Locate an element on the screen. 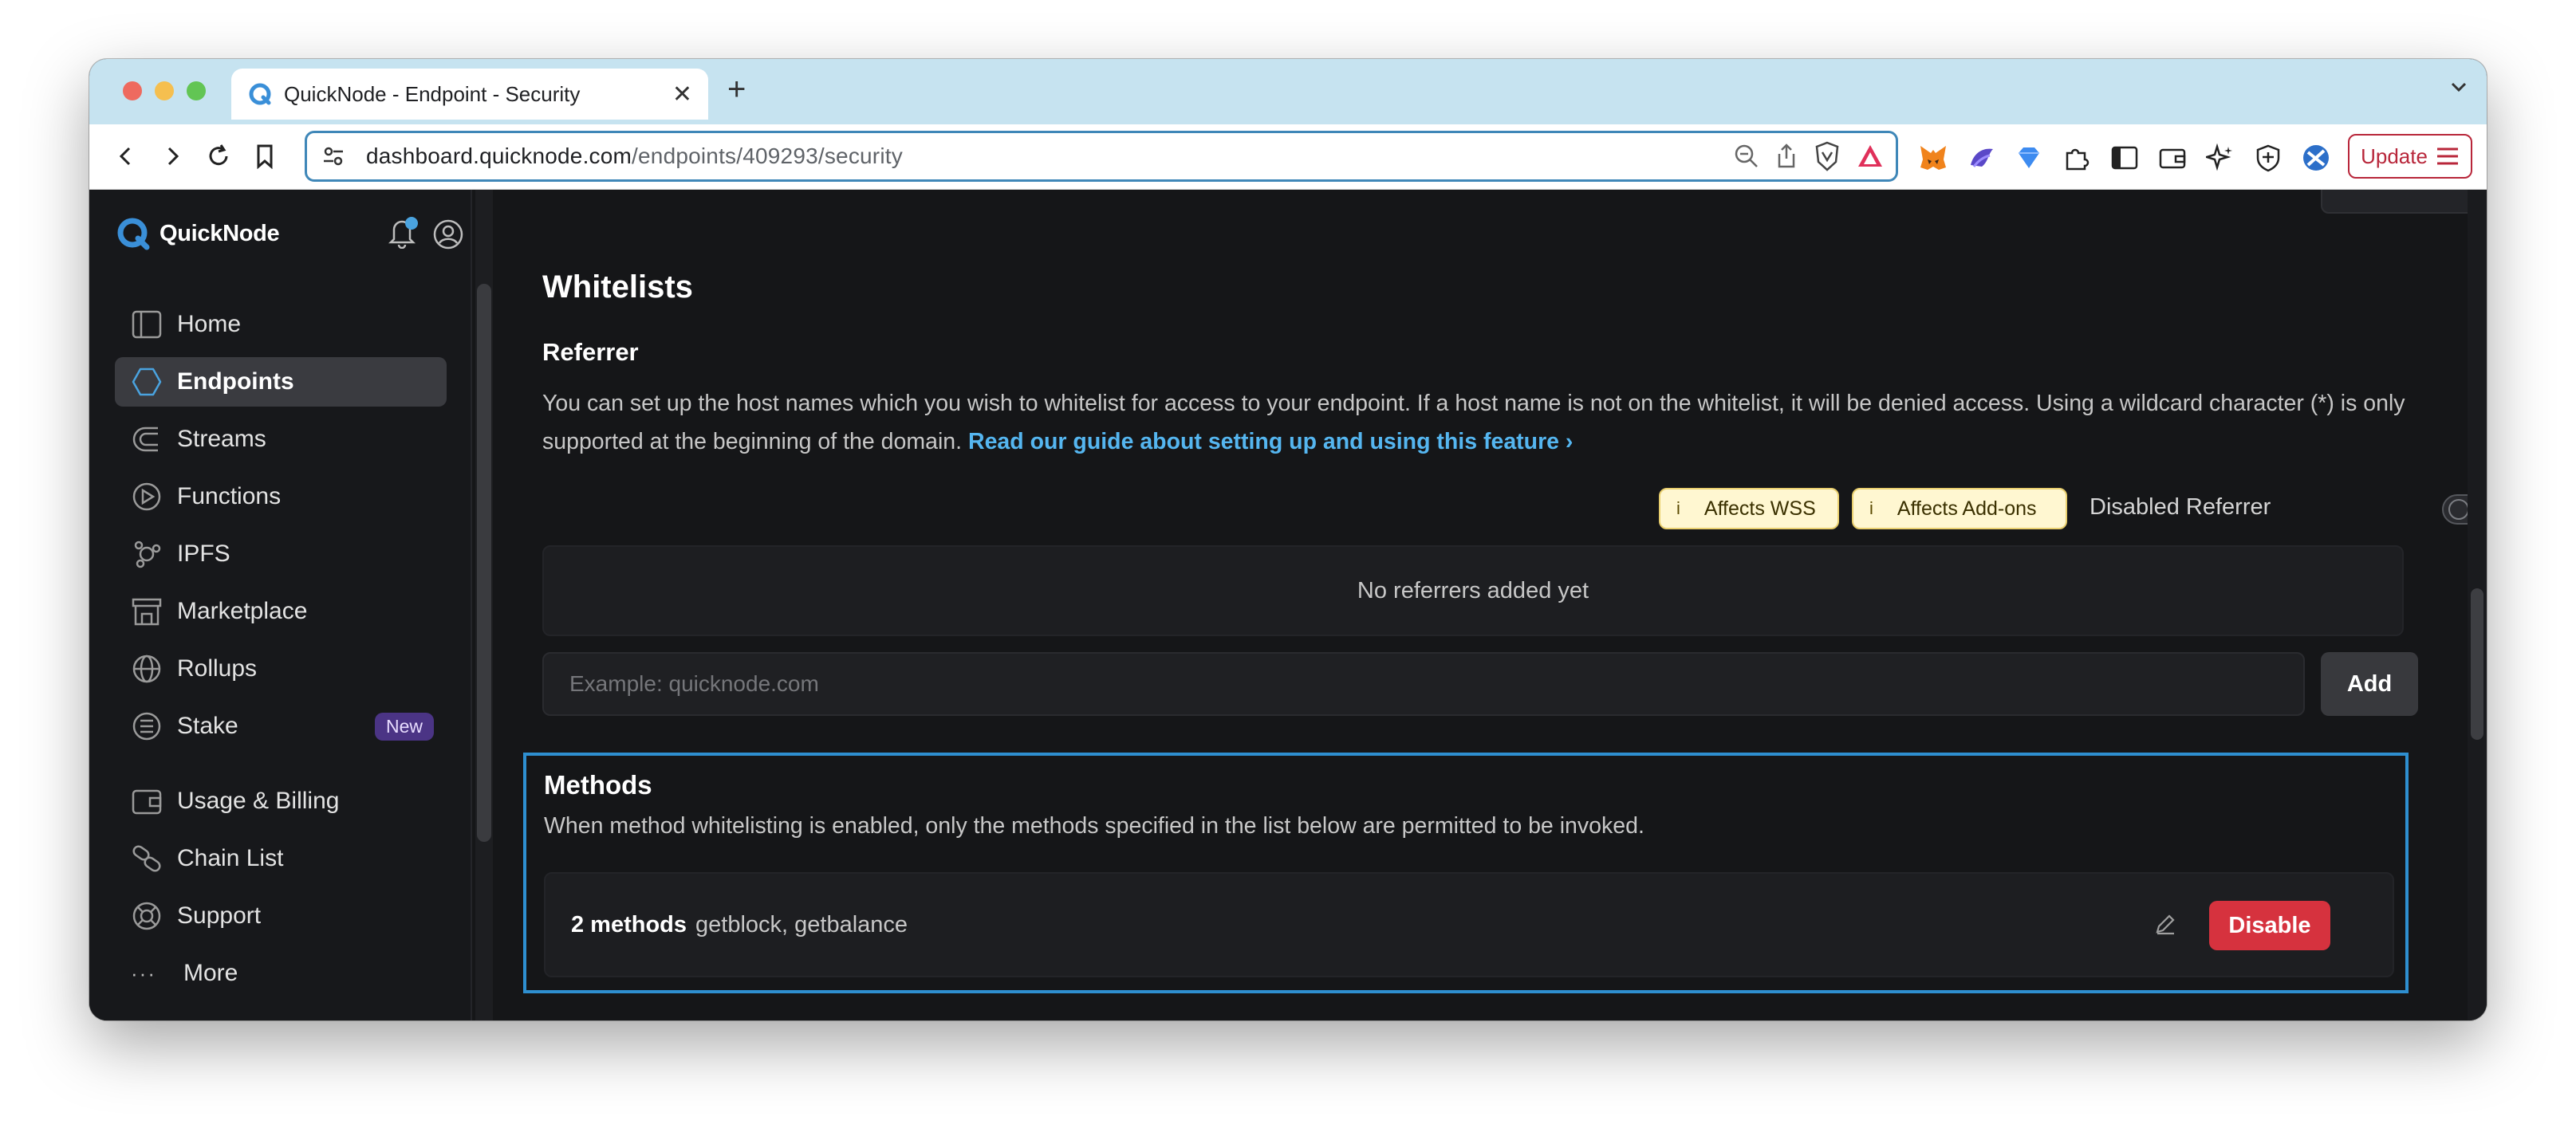 The width and height of the screenshot is (2576, 1140). wallet-extension-icon is located at coordinates (1981, 157).